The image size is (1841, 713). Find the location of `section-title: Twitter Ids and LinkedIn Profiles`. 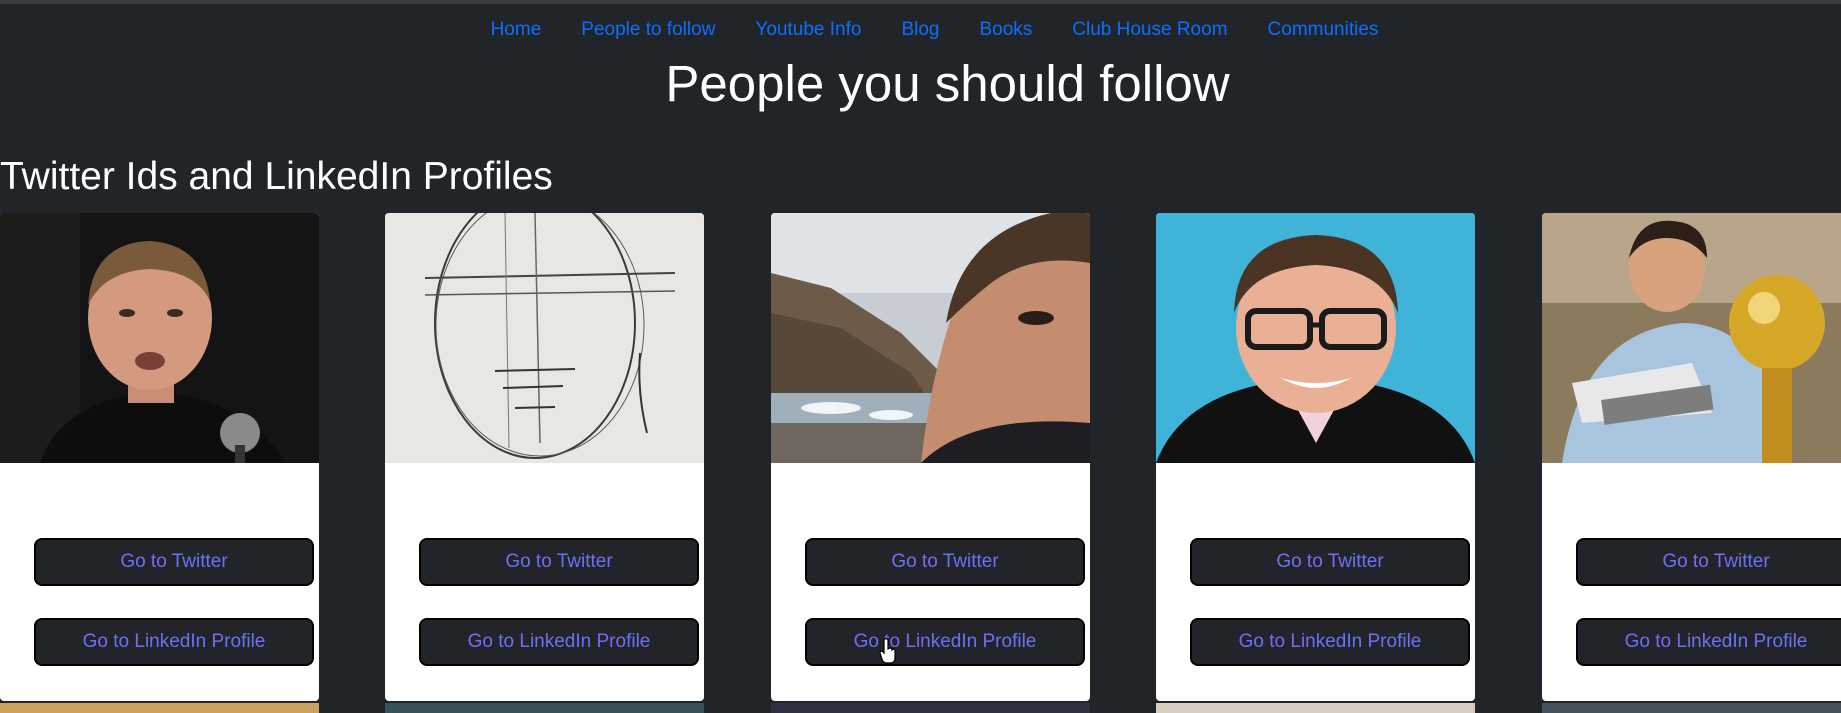

section-title: Twitter Ids and LinkedIn Profiles is located at coordinates (276, 176).